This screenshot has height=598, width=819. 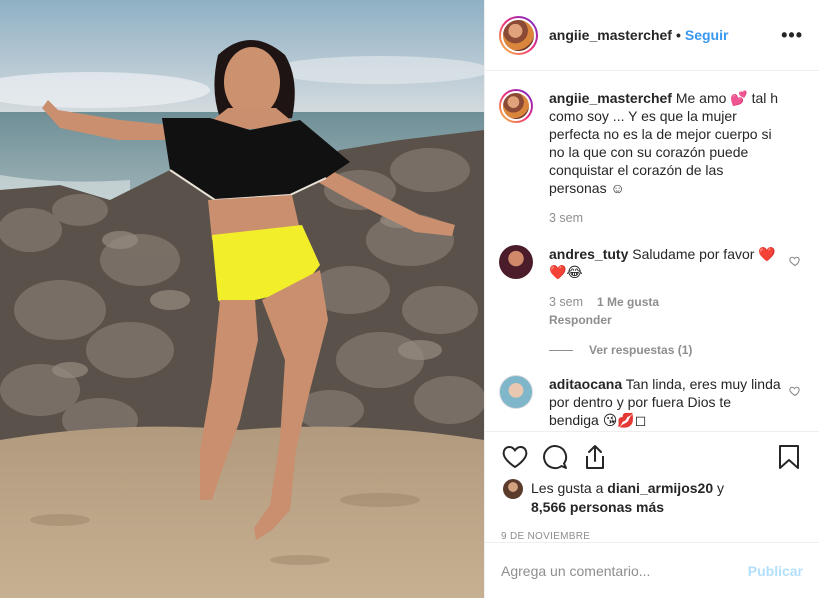 I want to click on post-date: 9 de noviembre, so click(x=652, y=536).